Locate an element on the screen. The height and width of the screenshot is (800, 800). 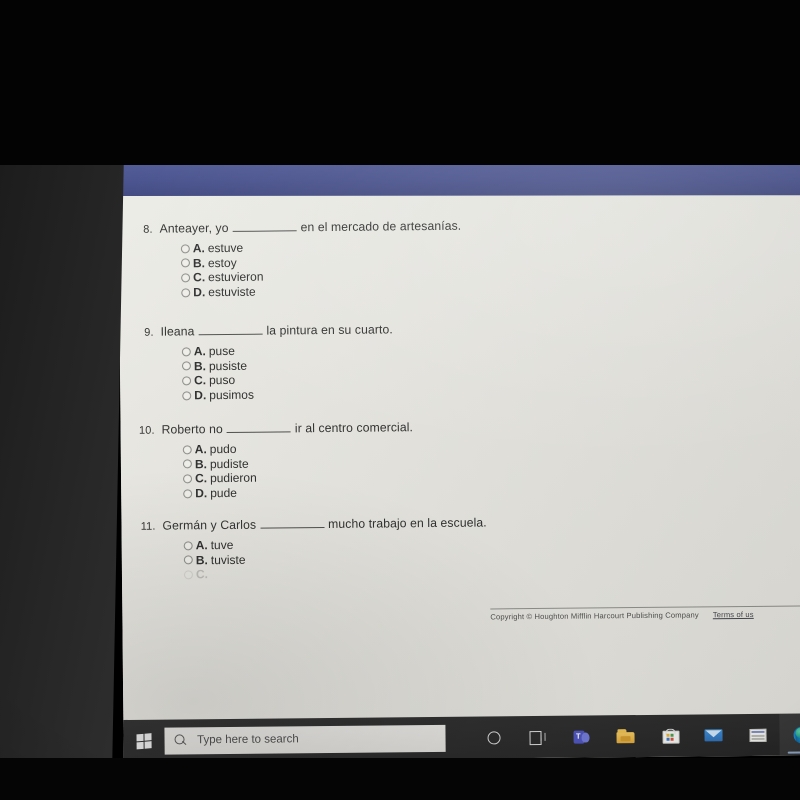
option-text: puso is located at coordinates (222, 380).